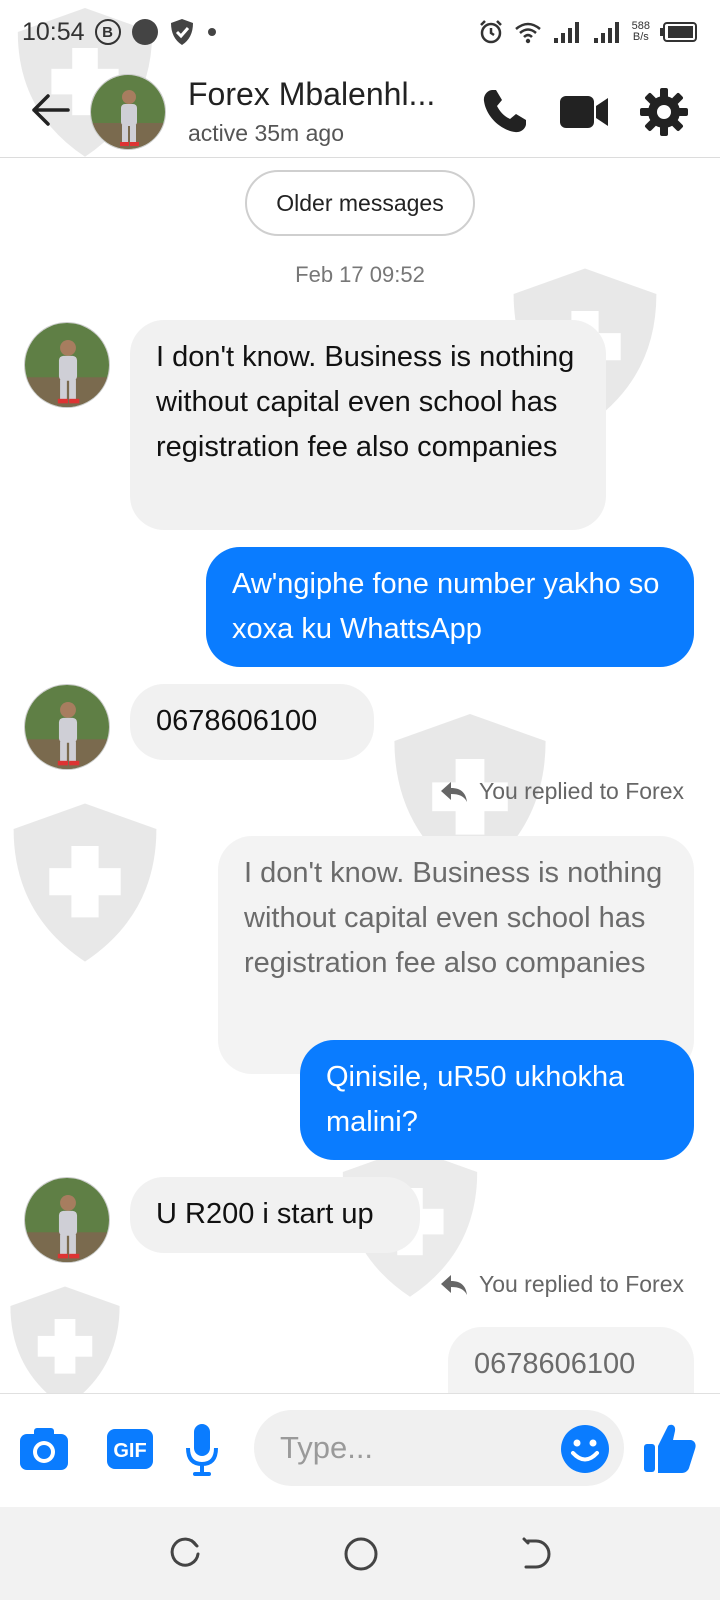 The image size is (720, 1600). I want to click on camera-icon, so click(44, 1449).